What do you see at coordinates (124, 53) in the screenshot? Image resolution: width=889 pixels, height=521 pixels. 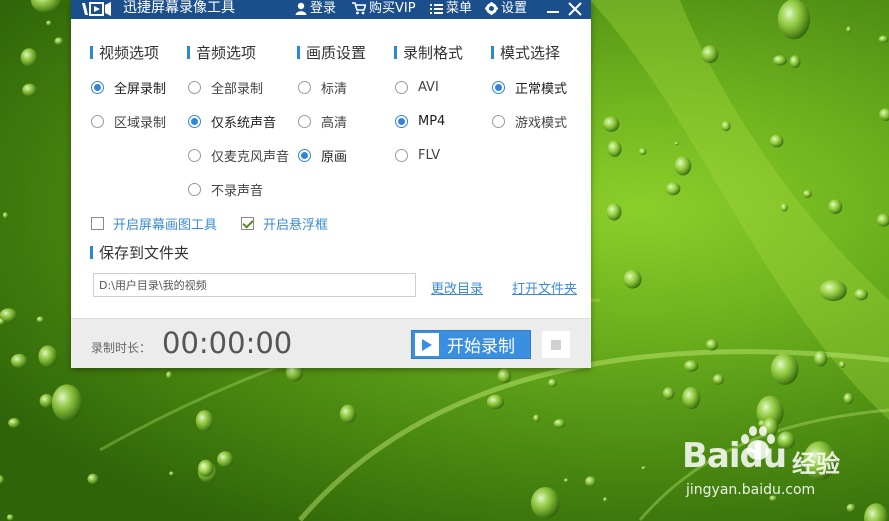 I see `video-options-heading: 视频选项` at bounding box center [124, 53].